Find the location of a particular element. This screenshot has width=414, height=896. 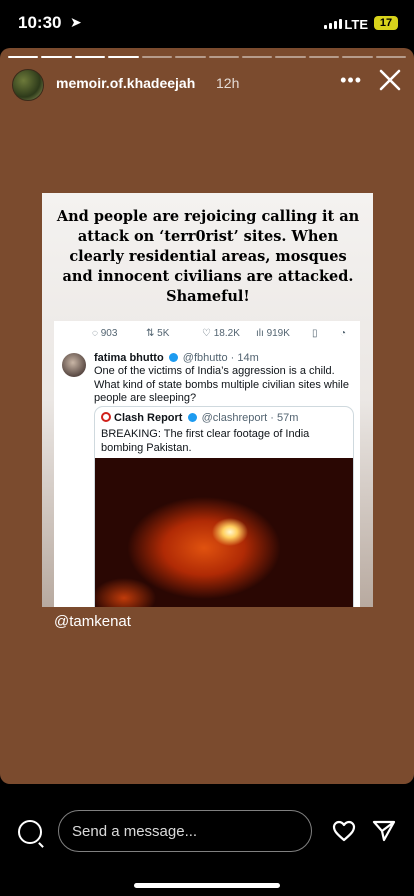

network-type: LTE is located at coordinates (356, 24).